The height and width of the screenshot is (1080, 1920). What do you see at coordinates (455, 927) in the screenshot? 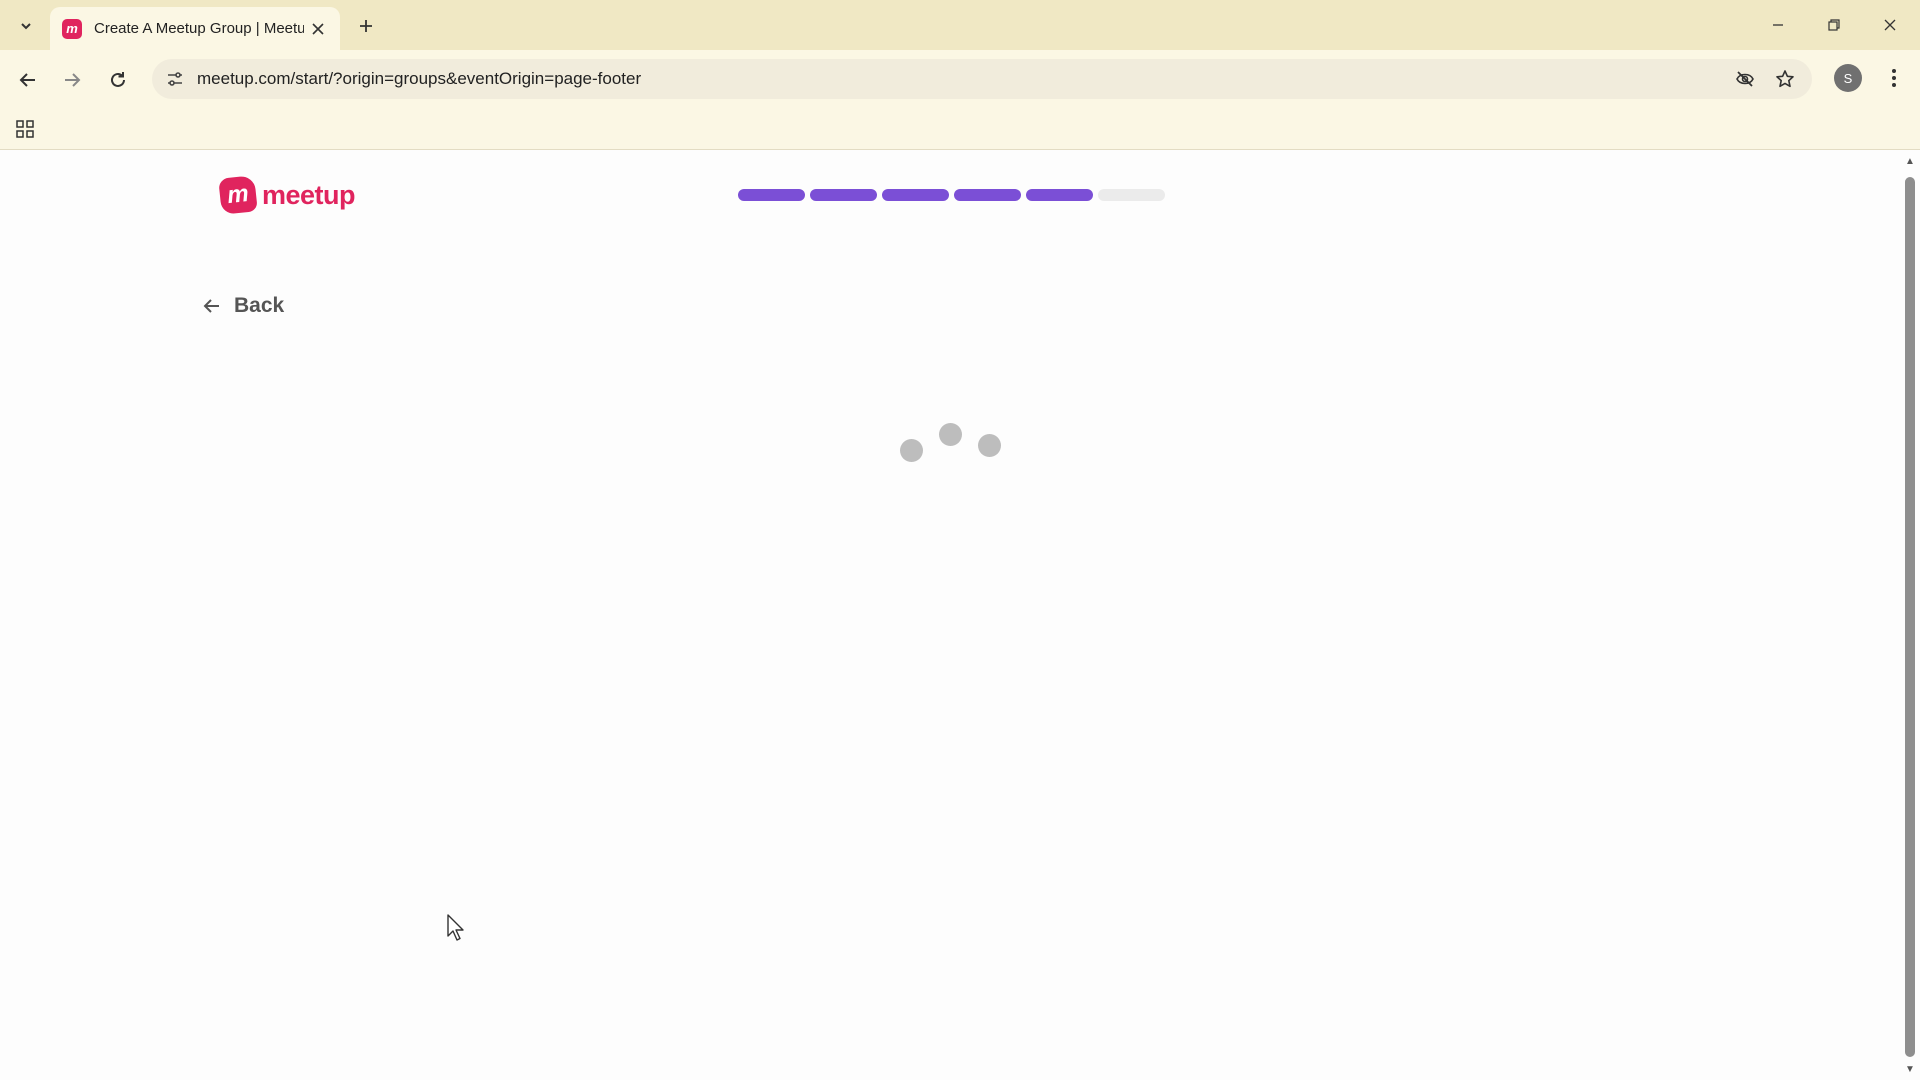
I see `mouse-cursor-icon` at bounding box center [455, 927].